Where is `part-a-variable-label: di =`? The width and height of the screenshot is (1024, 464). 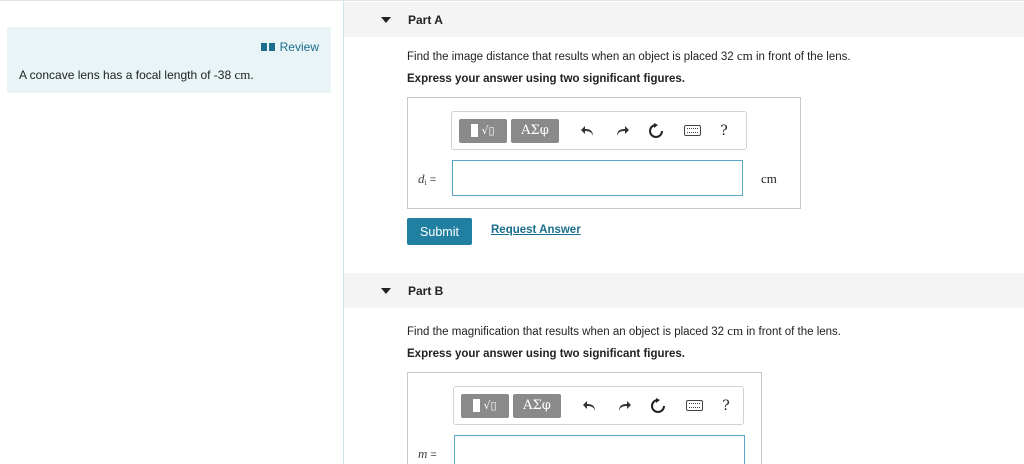
part-a-variable-label: di = is located at coordinates (427, 179).